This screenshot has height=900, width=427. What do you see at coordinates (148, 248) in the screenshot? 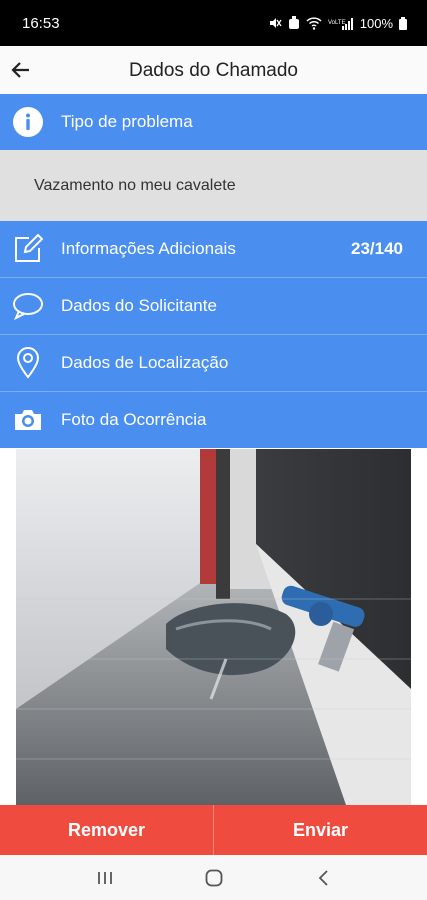
I see `section-additional-info-label: Informações Adicionais` at bounding box center [148, 248].